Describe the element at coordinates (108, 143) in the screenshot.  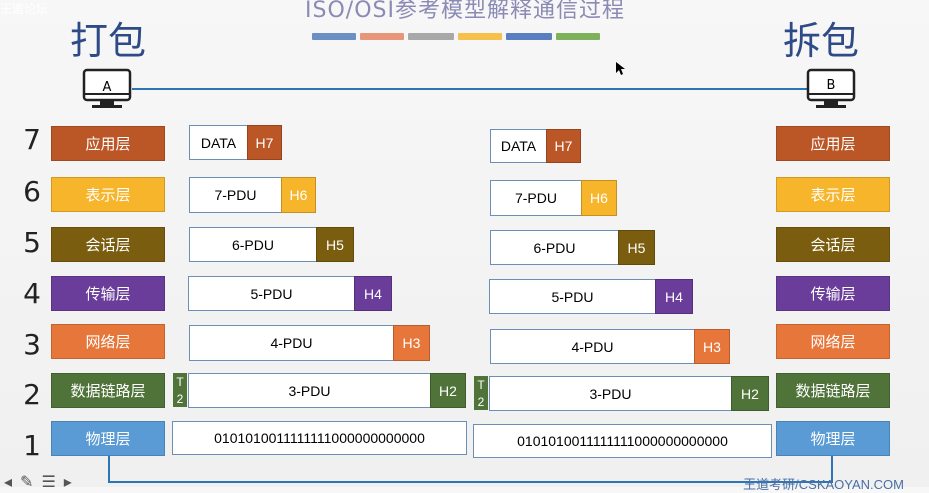
I see `sender-layer-application: 应用层` at that location.